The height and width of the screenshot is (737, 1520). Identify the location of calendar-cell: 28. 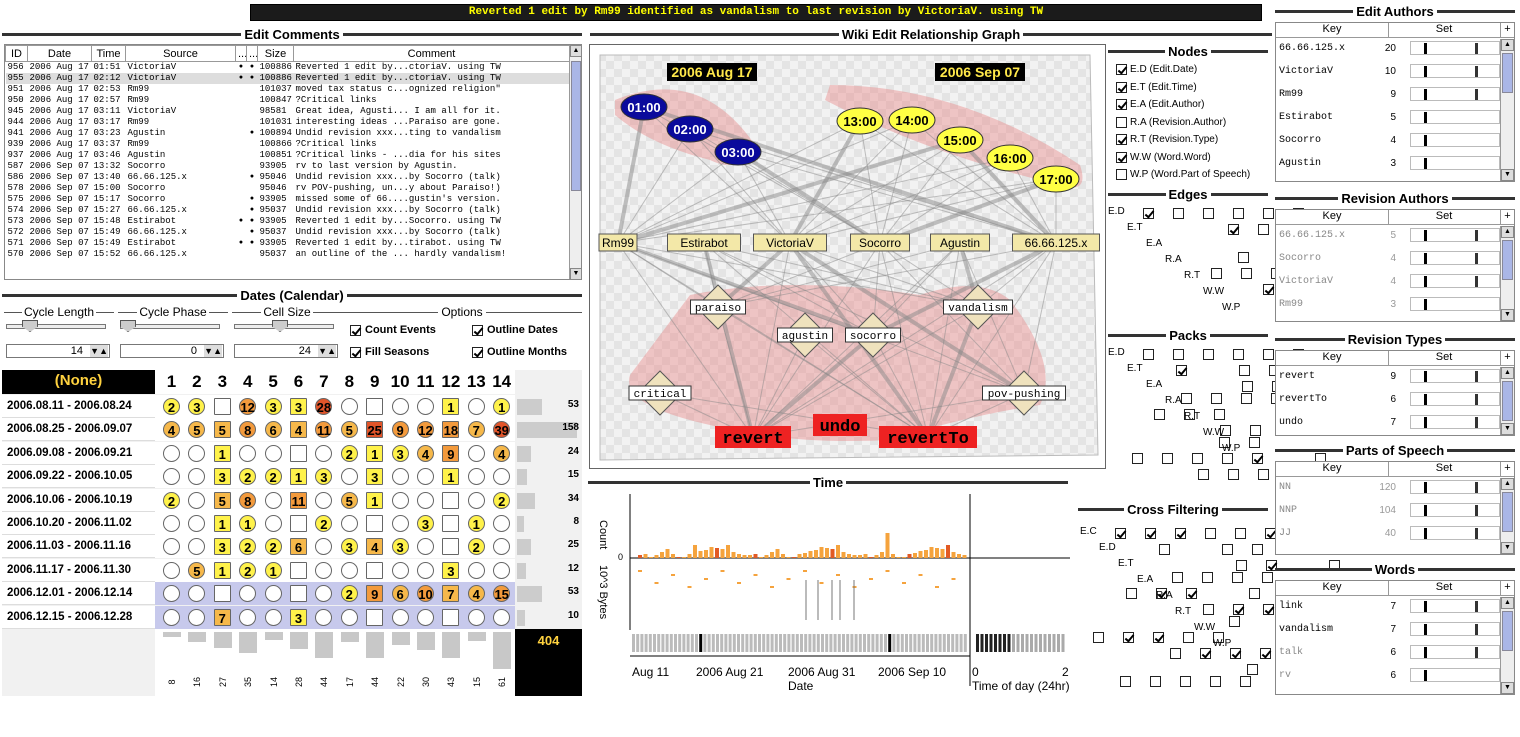
(324, 406).